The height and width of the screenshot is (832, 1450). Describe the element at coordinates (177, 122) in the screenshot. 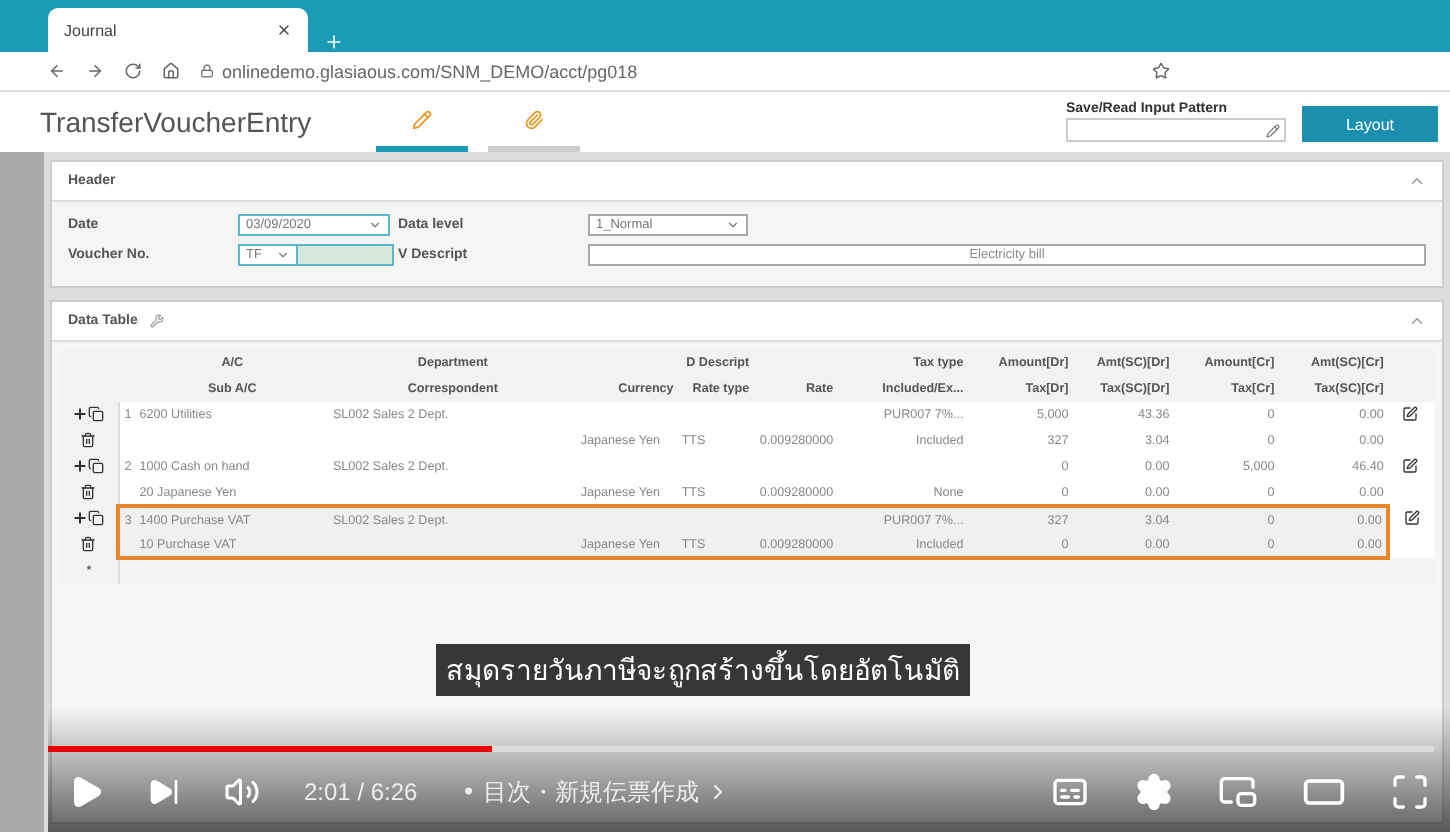

I see `page-title: TransferVoucherEntry` at that location.